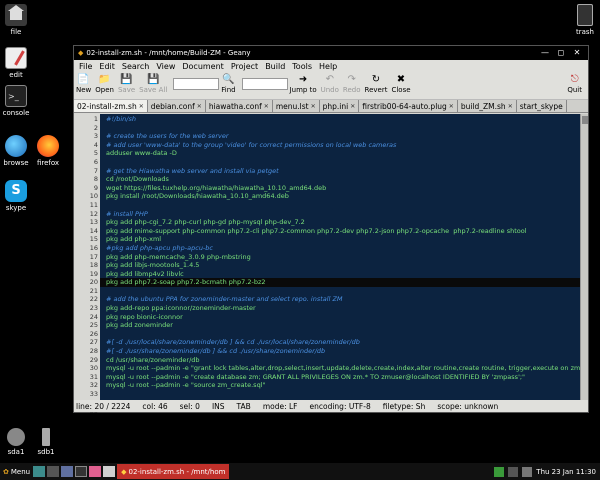 Image resolution: width=600 pixels, height=480 pixels. Describe the element at coordinates (340, 214) in the screenshot. I see `code-line: # install PHP` at that location.